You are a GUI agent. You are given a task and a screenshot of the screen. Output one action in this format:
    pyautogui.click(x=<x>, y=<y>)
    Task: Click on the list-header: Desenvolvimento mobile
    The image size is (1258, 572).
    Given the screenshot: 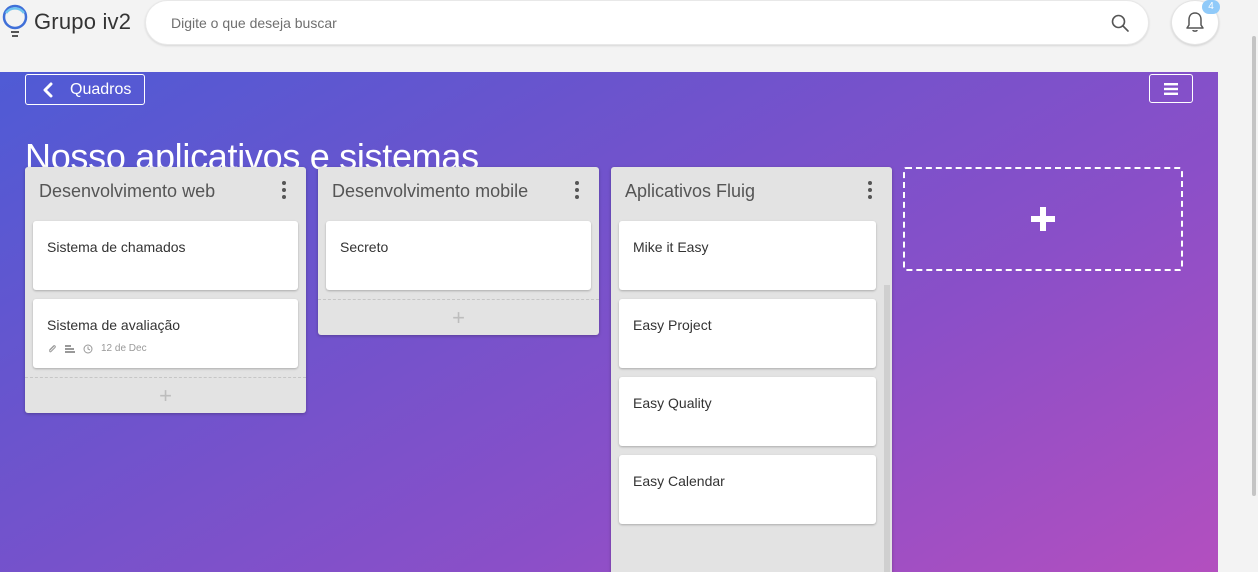 What is the action you would take?
    pyautogui.click(x=458, y=190)
    